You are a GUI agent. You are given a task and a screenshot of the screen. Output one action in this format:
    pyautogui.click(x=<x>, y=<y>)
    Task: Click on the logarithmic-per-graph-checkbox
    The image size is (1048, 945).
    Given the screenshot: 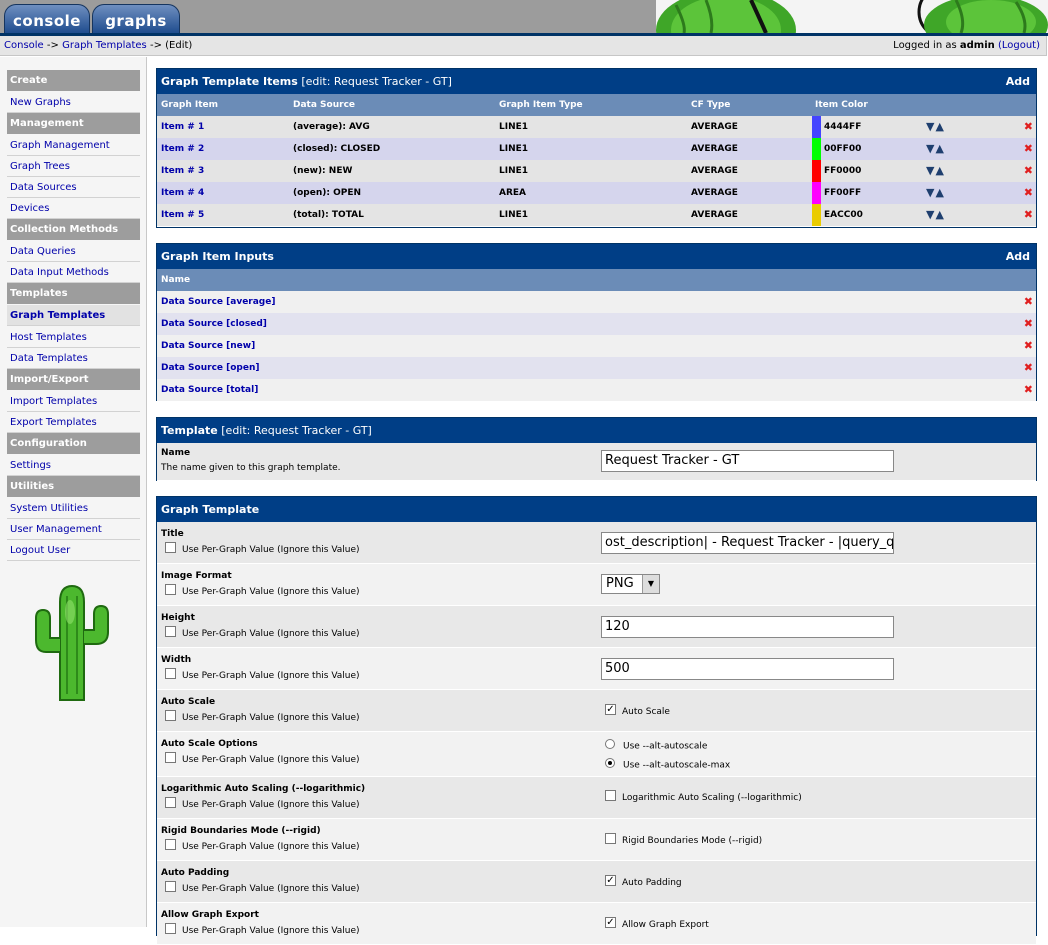 What is the action you would take?
    pyautogui.click(x=170, y=802)
    